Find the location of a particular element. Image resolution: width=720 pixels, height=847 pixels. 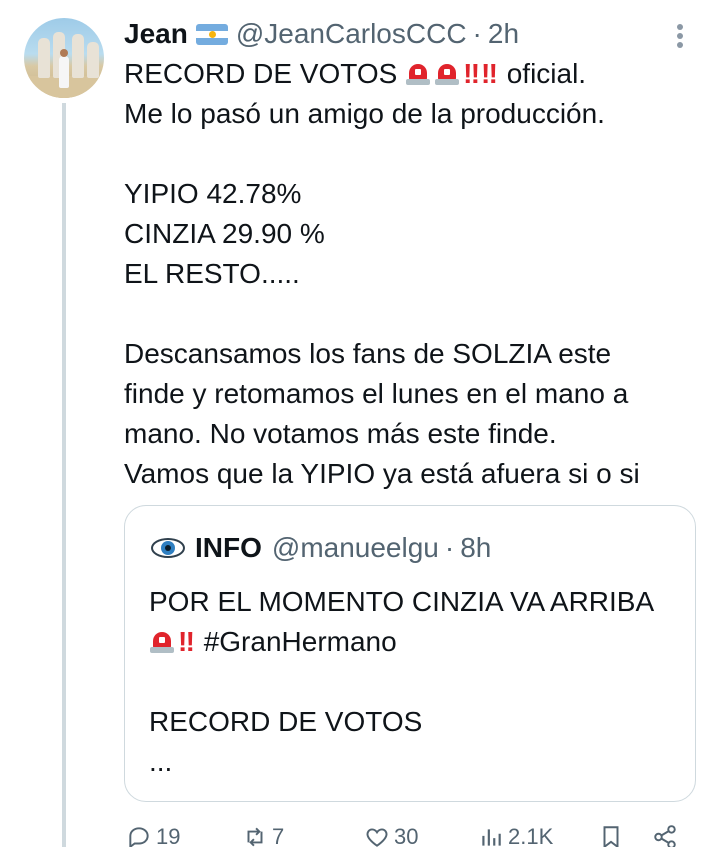

tweet-line-text: oficial. is located at coordinates (546, 73).